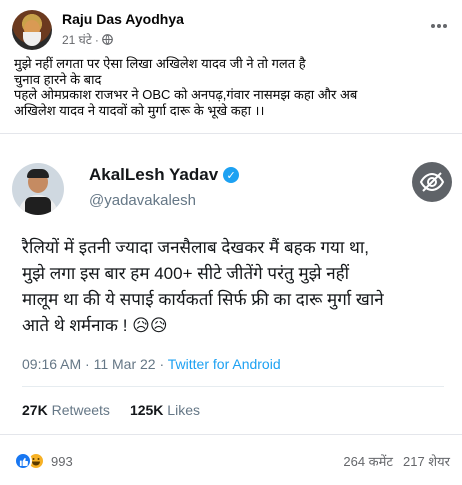 The width and height of the screenshot is (462, 485). I want to click on caption-line: चुनाव हारने के बाद, so click(58, 79).